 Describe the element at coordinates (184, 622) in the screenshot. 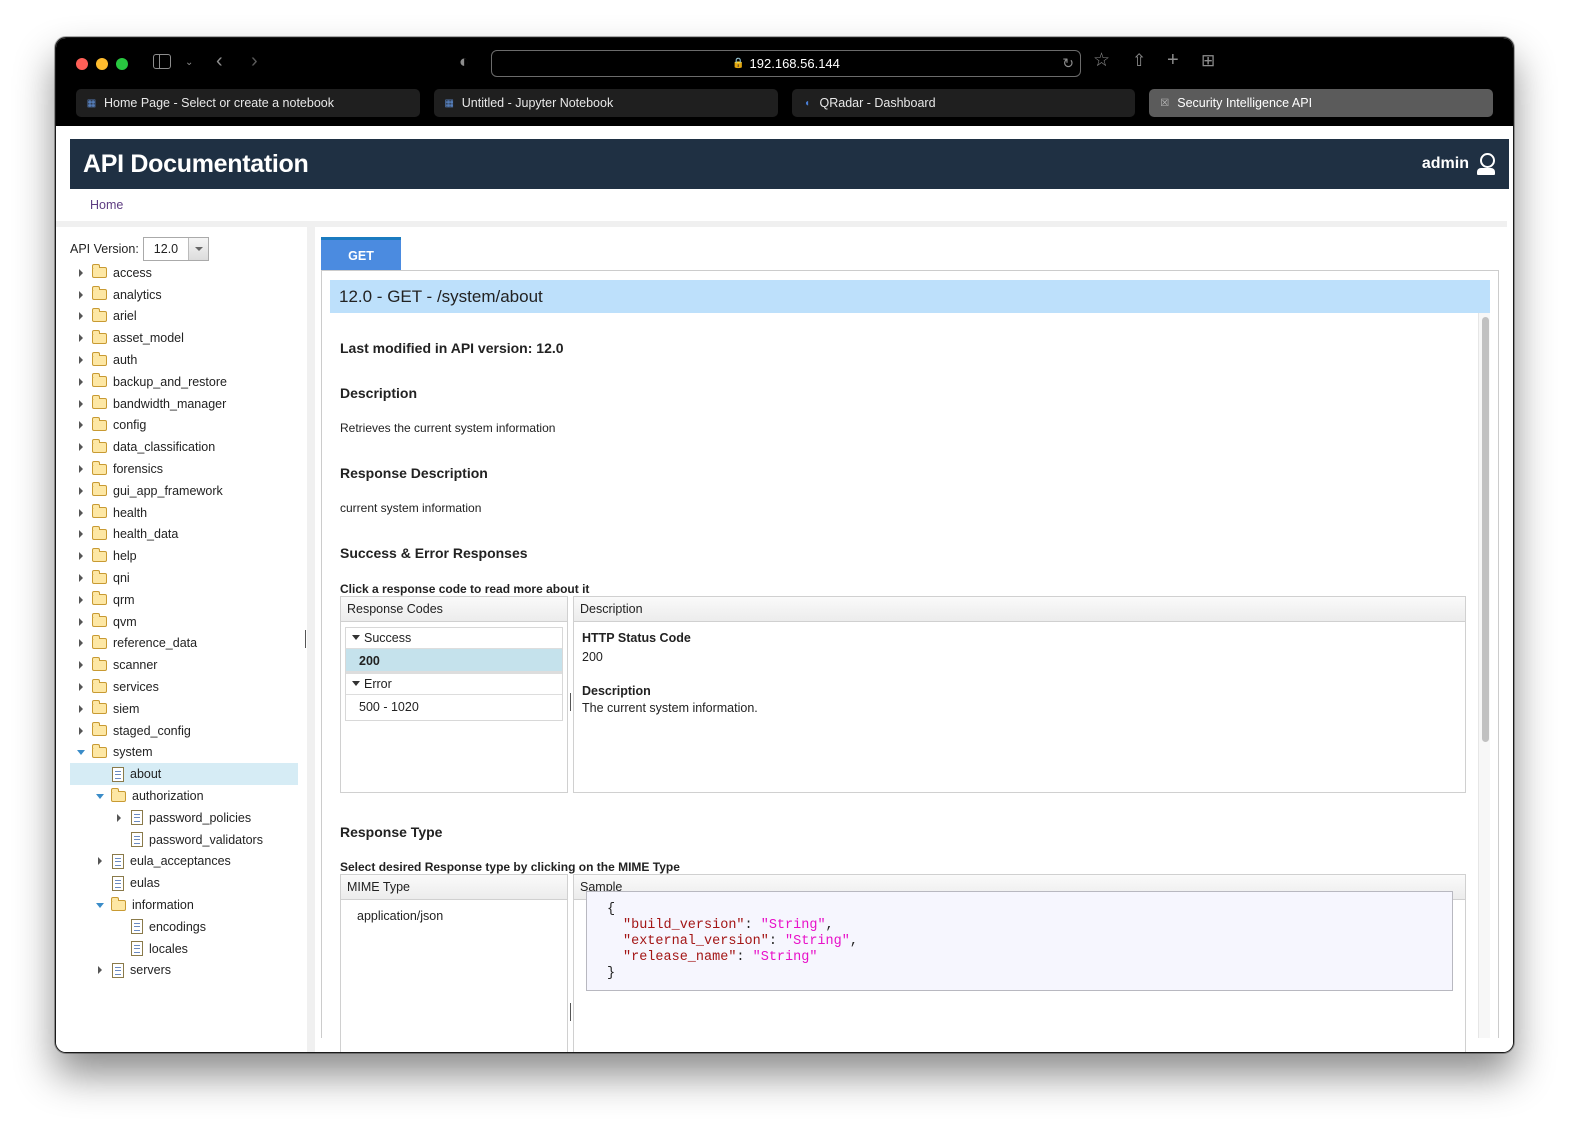

I see `tree-item-qvm: qvm` at that location.